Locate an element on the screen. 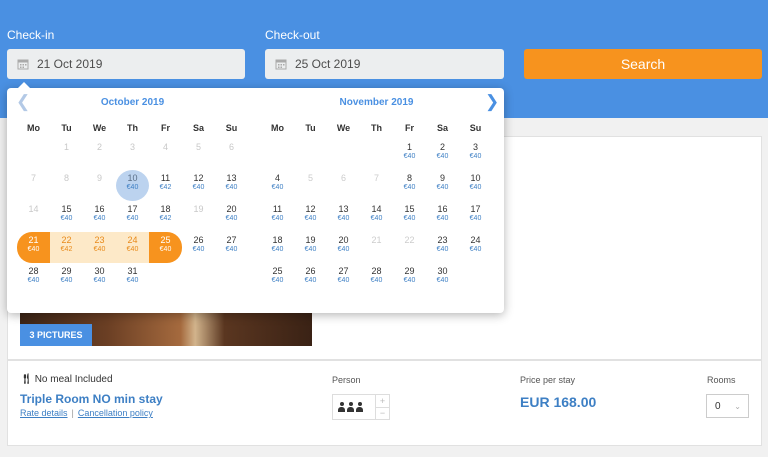 This screenshot has height=457, width=768. day-number: 1 is located at coordinates (66, 147).